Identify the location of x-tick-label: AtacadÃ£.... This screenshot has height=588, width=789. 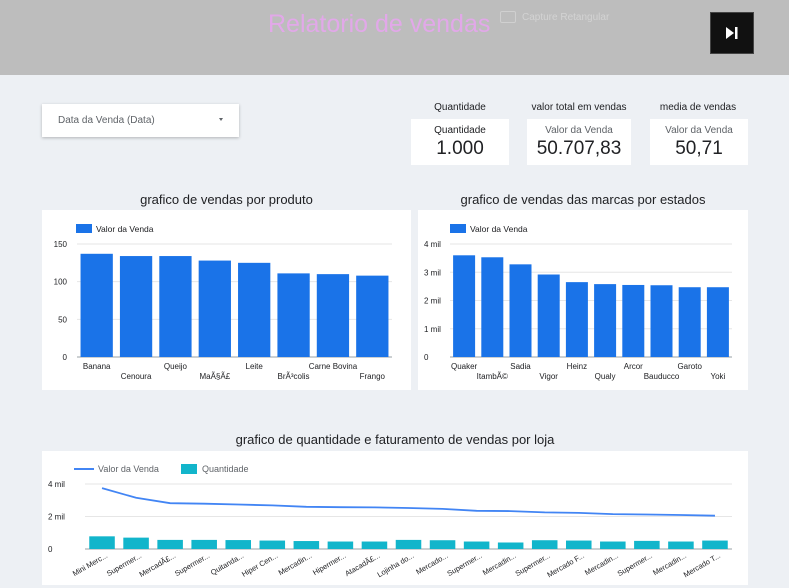
(362, 564).